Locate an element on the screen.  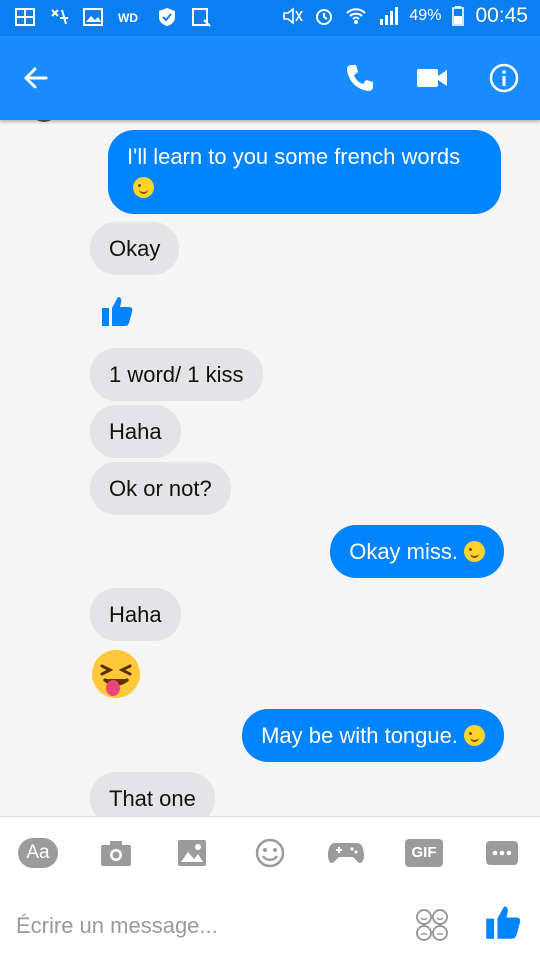
gif-label: GIF is located at coordinates (424, 853).